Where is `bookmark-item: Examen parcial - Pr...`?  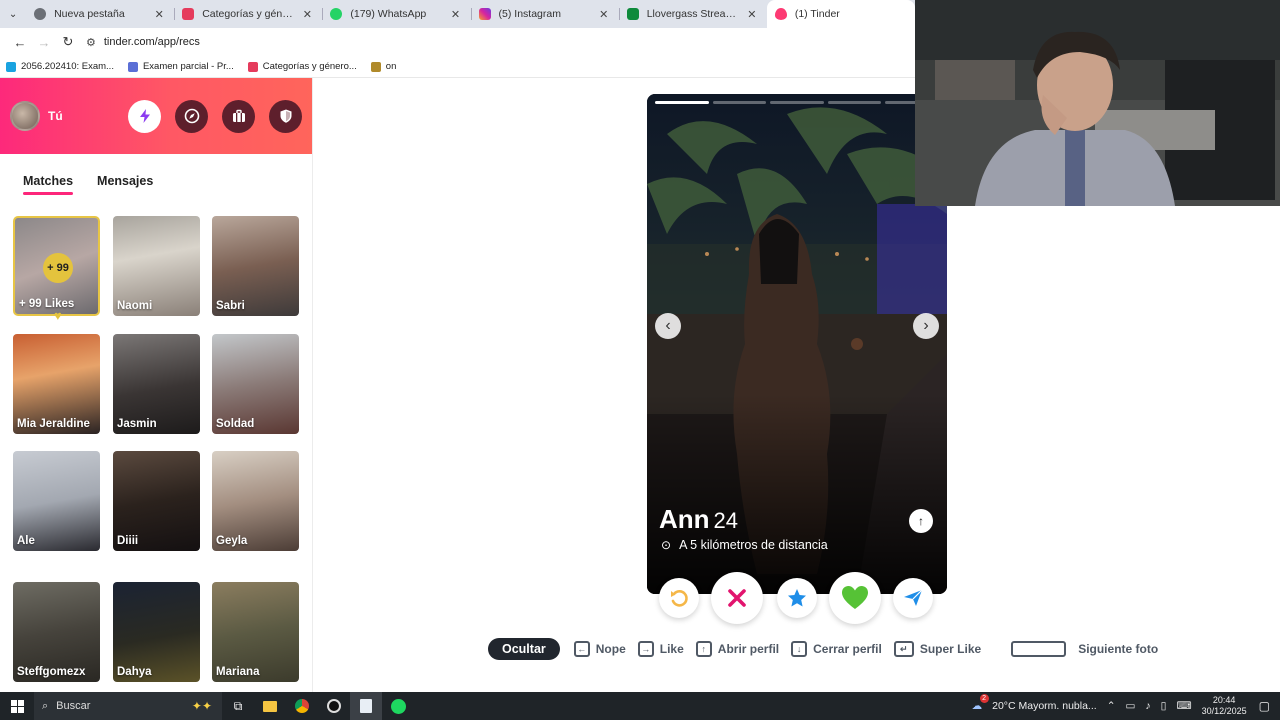
bookmark-item: Examen parcial - Pr... is located at coordinates (180, 66).